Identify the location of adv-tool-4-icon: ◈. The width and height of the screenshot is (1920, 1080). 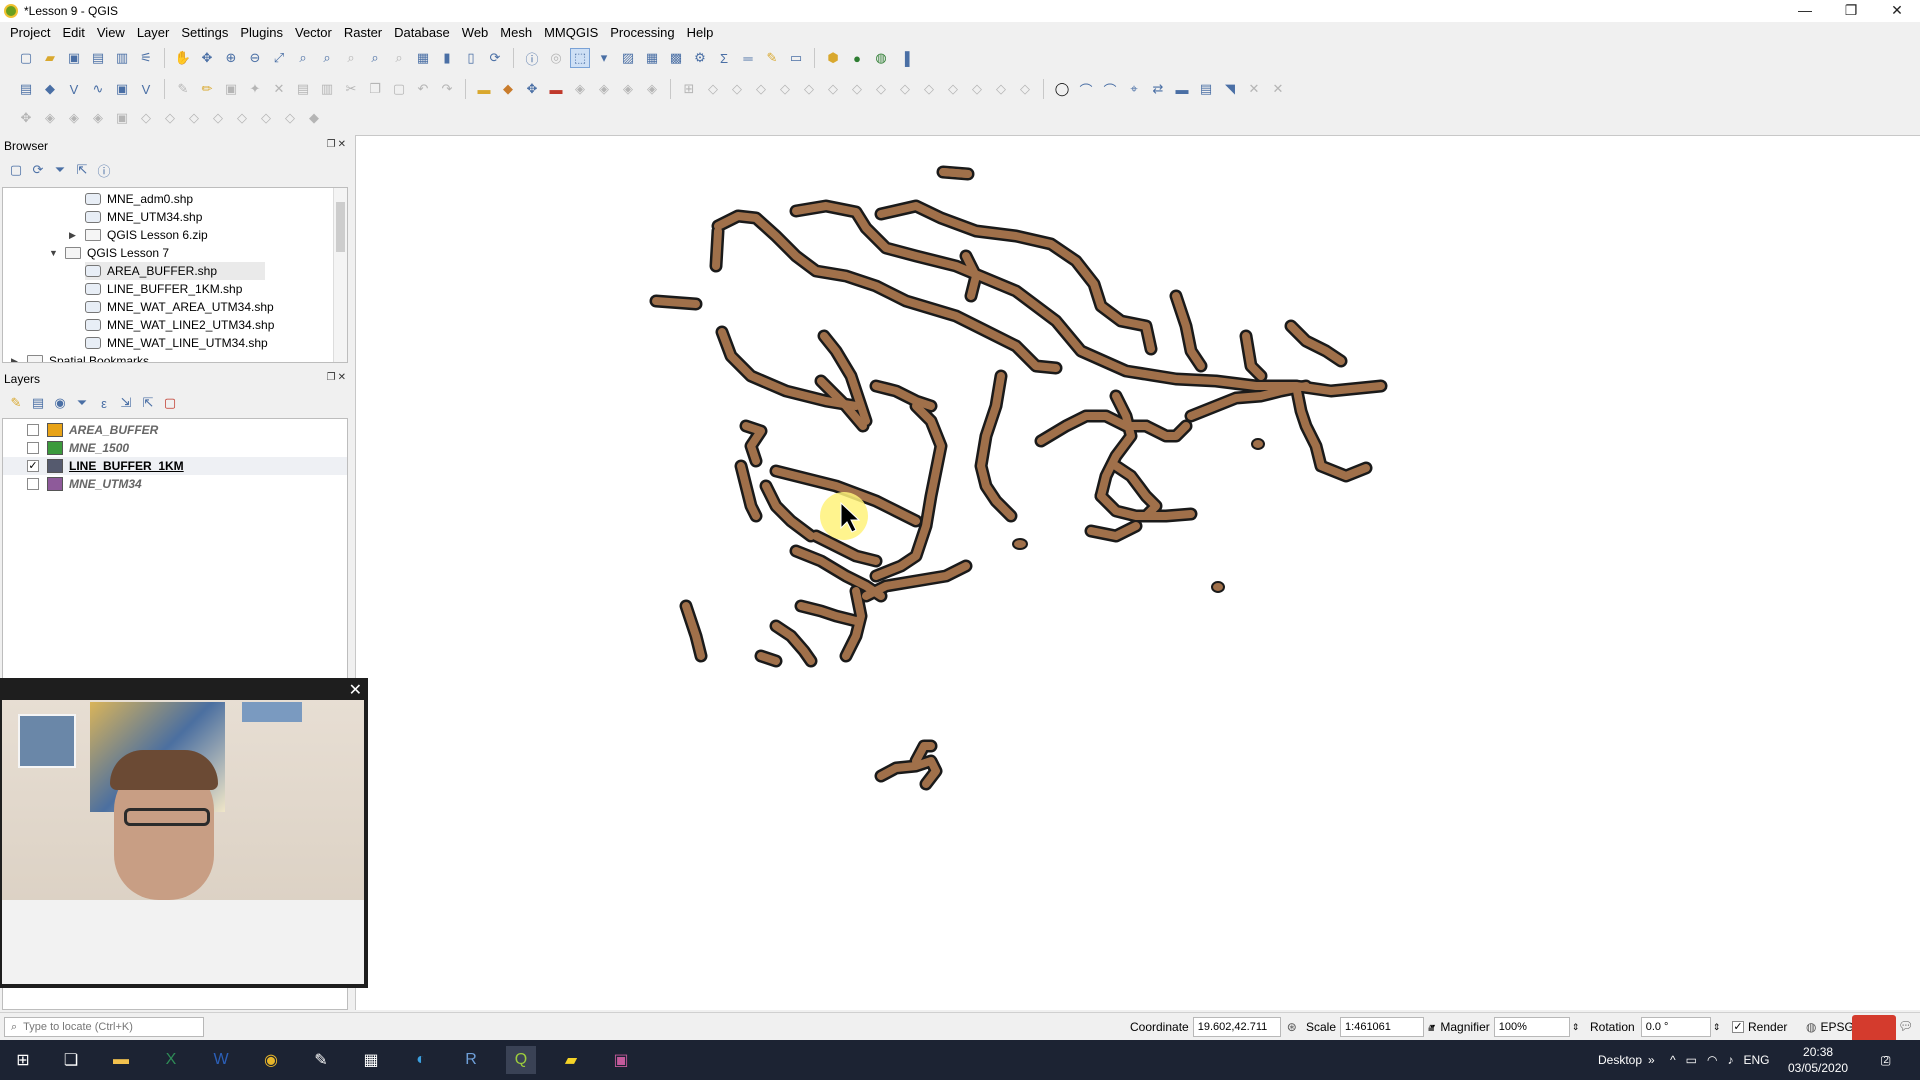
(98, 118).